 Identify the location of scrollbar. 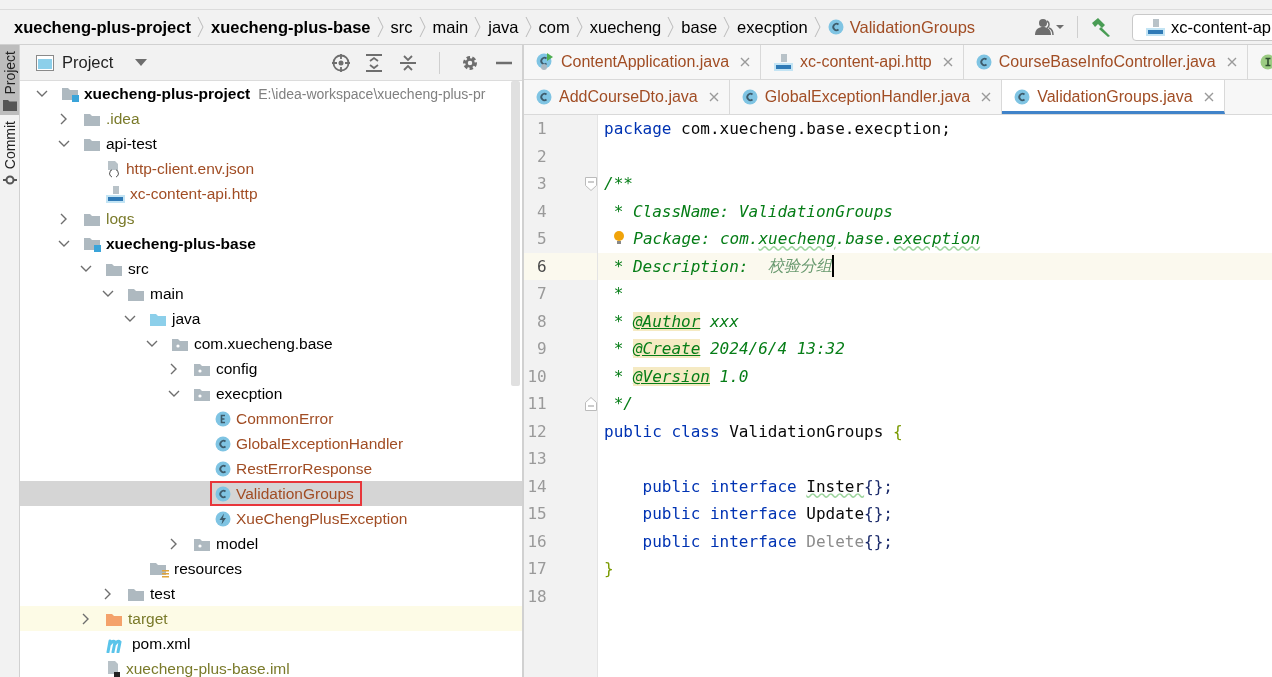
(515, 233).